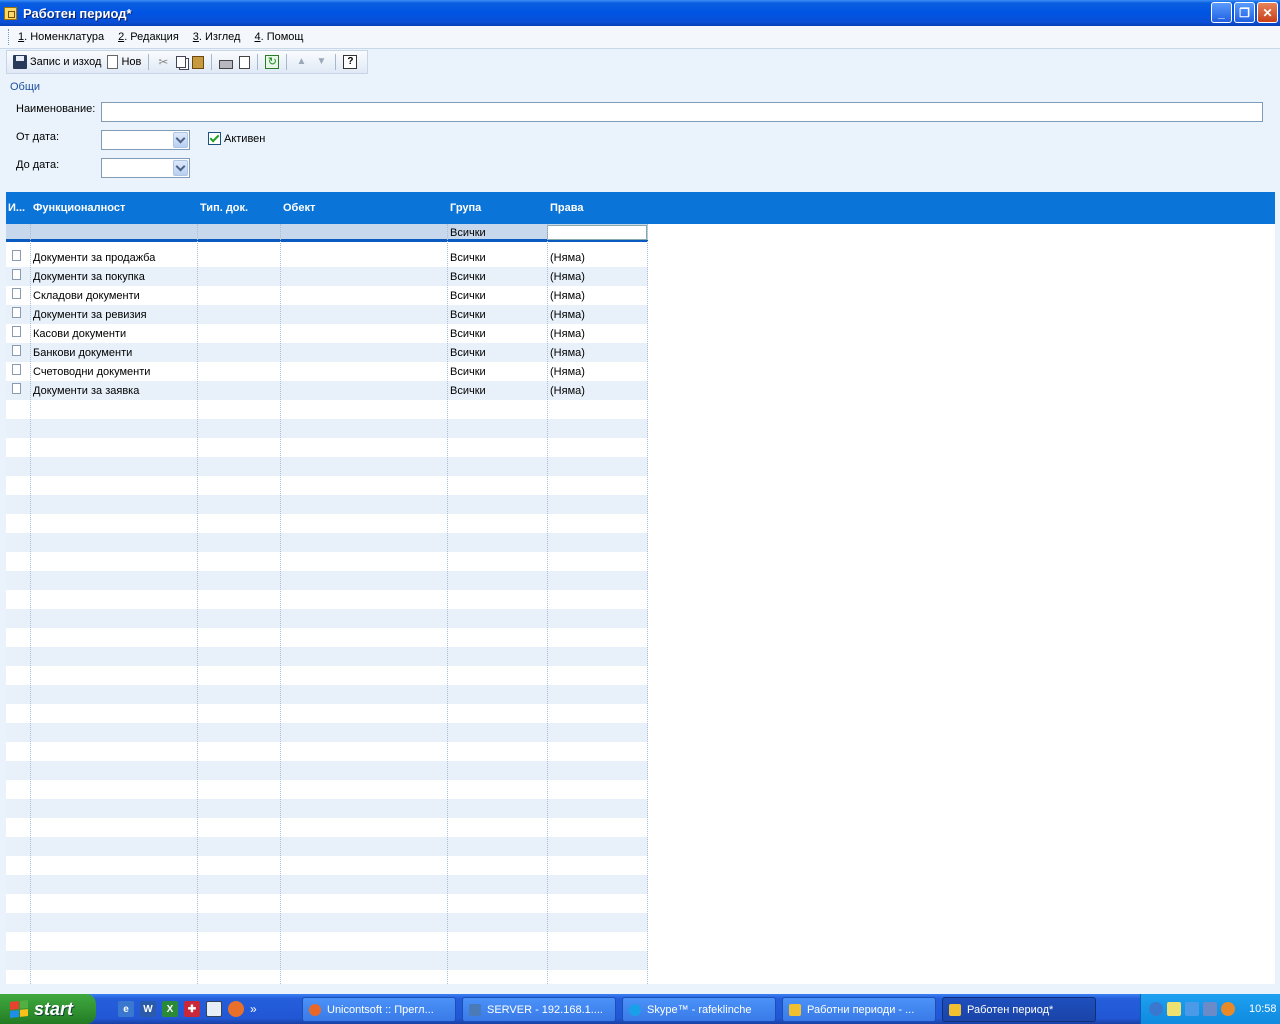 This screenshot has width=1280, height=1024. Describe the element at coordinates (224, 208) in the screenshot. I see `column-header-doc-type: Тип. док.` at that location.